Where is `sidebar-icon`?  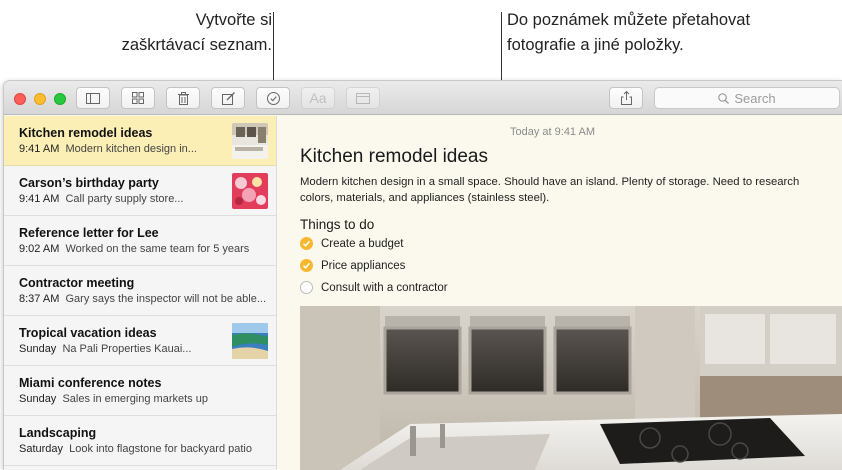 sidebar-icon is located at coordinates (93, 98).